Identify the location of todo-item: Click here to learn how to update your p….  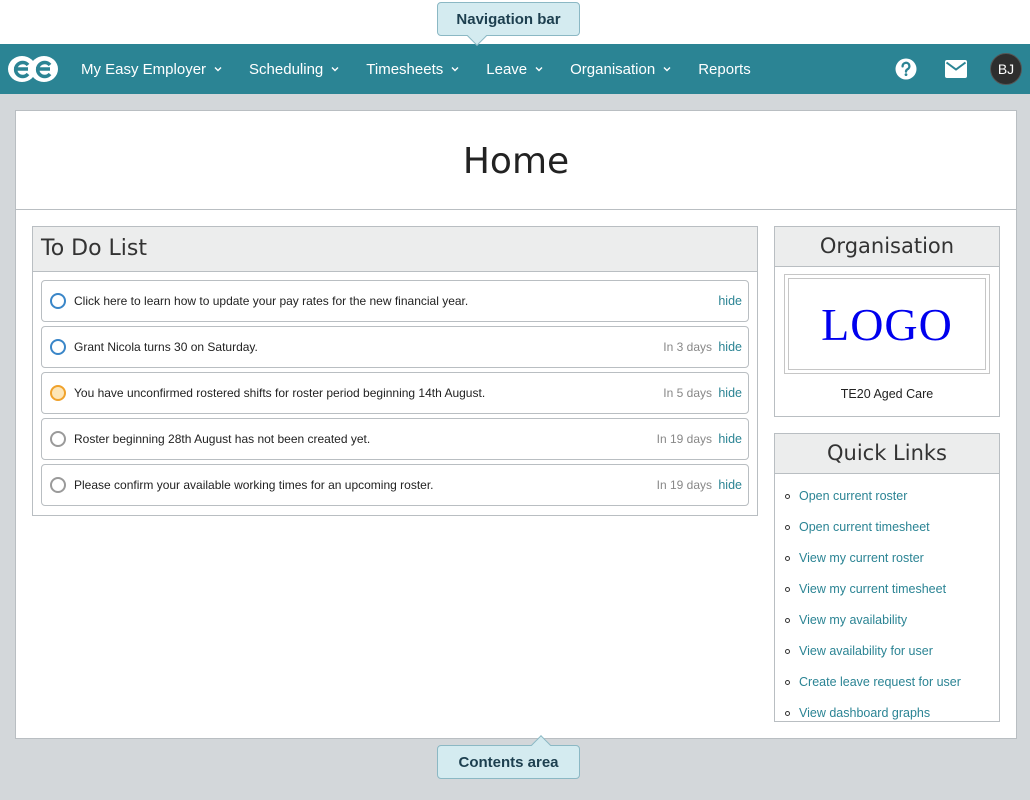
(395, 301).